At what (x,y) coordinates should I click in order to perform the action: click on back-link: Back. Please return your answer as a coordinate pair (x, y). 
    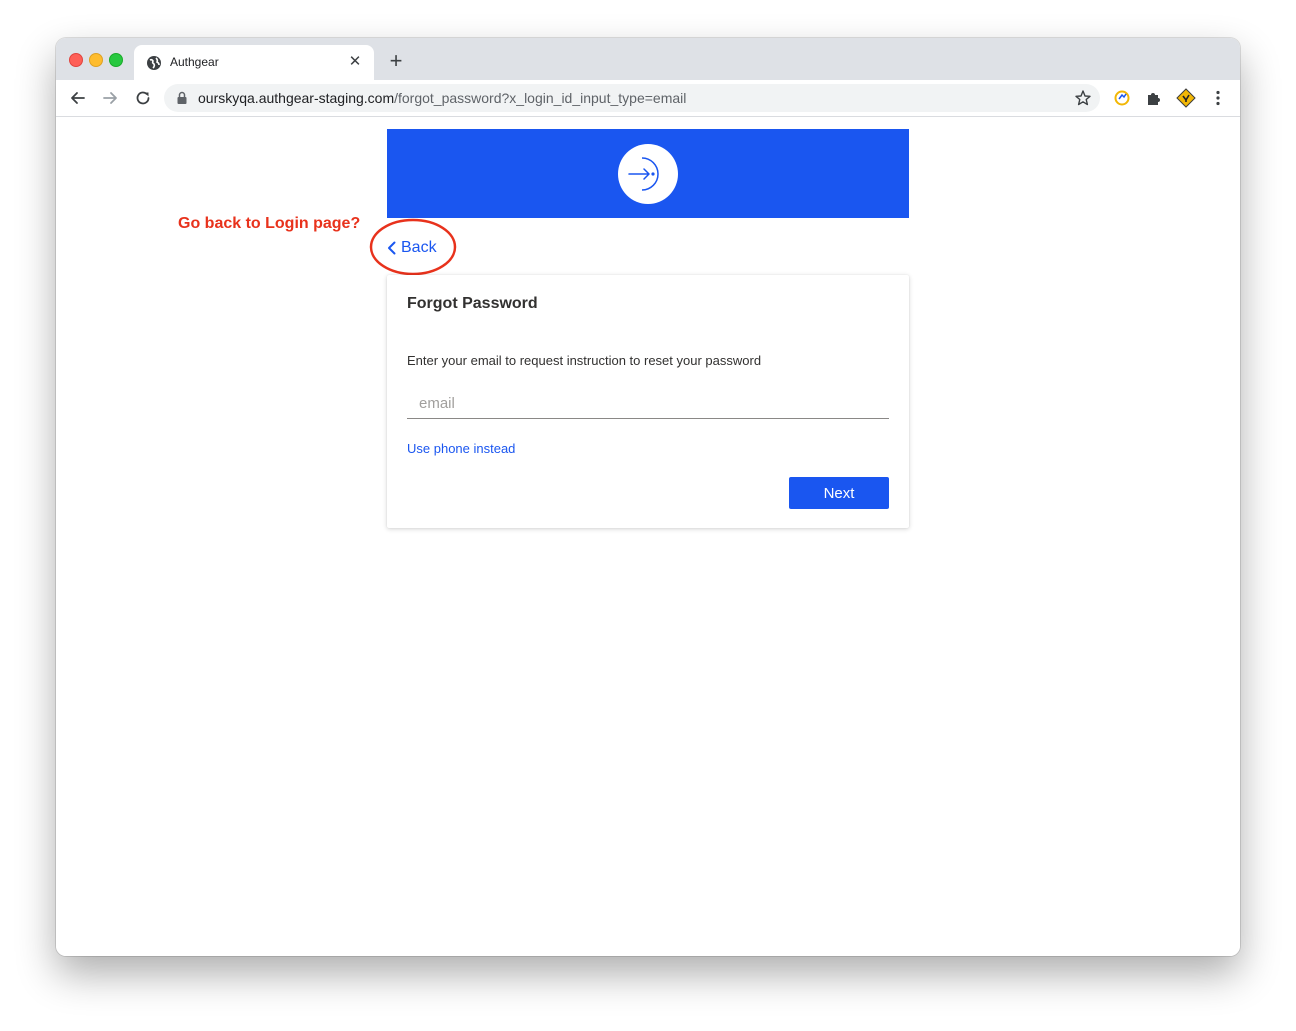
    Looking at the image, I should click on (412, 248).